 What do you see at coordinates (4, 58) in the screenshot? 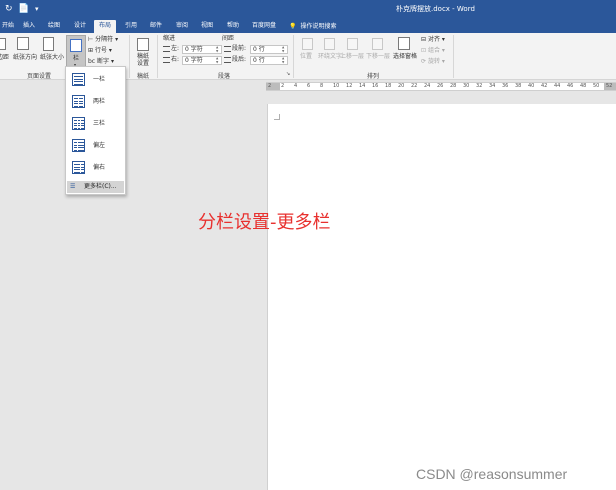
I see `margins-label: 边距` at bounding box center [4, 58].